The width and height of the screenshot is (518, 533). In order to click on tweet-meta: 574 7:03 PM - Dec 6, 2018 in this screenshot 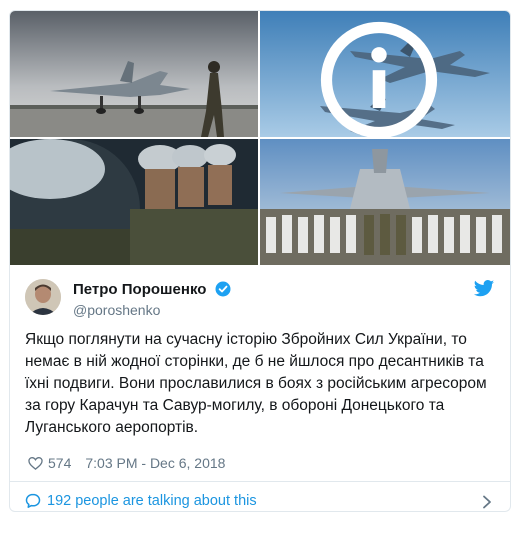, I will do `click(126, 463)`.